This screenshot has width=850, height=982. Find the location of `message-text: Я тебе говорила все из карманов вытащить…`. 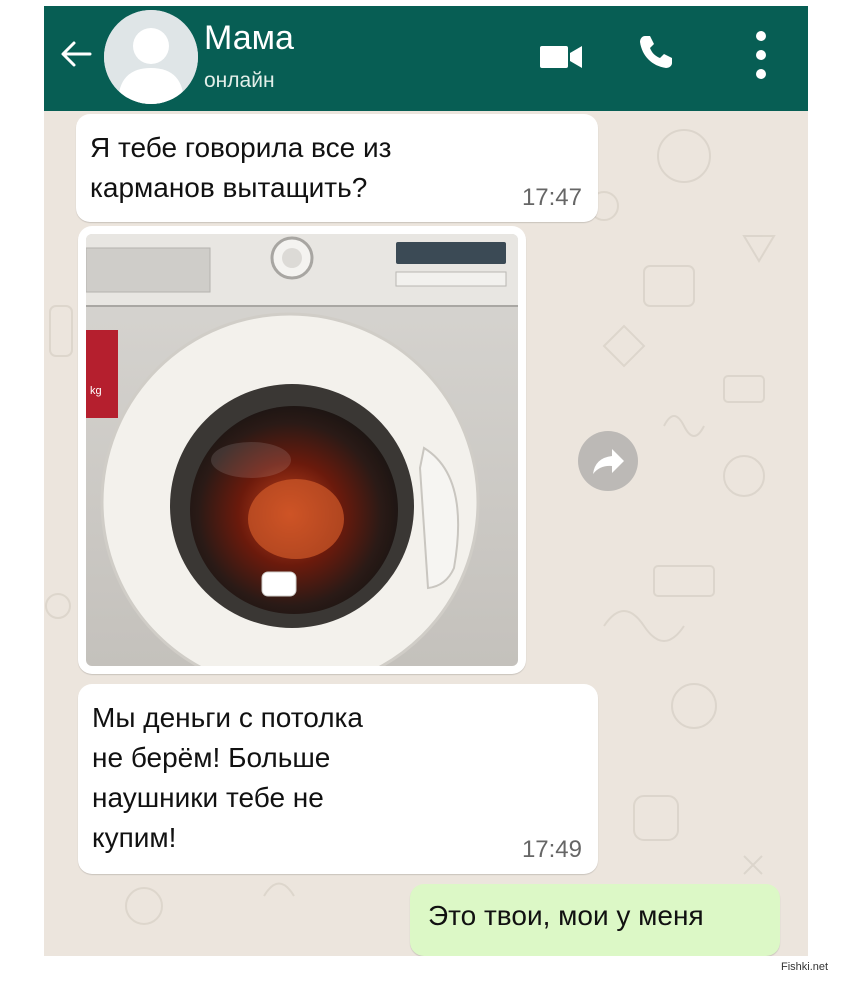

message-text: Я тебе говорила все из карманов вытащить… is located at coordinates (241, 167).